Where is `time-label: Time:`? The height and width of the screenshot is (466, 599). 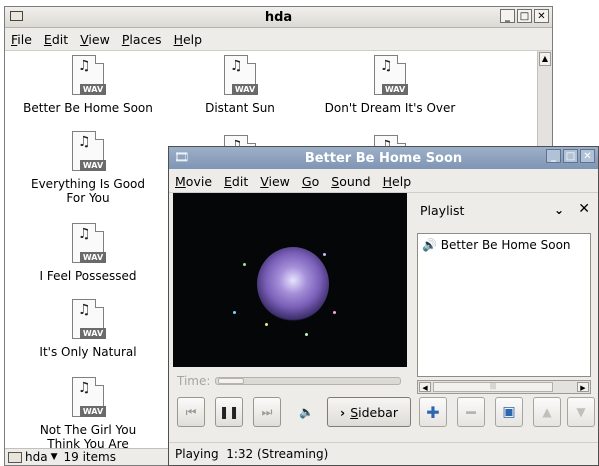
time-label: Time: is located at coordinates (194, 381).